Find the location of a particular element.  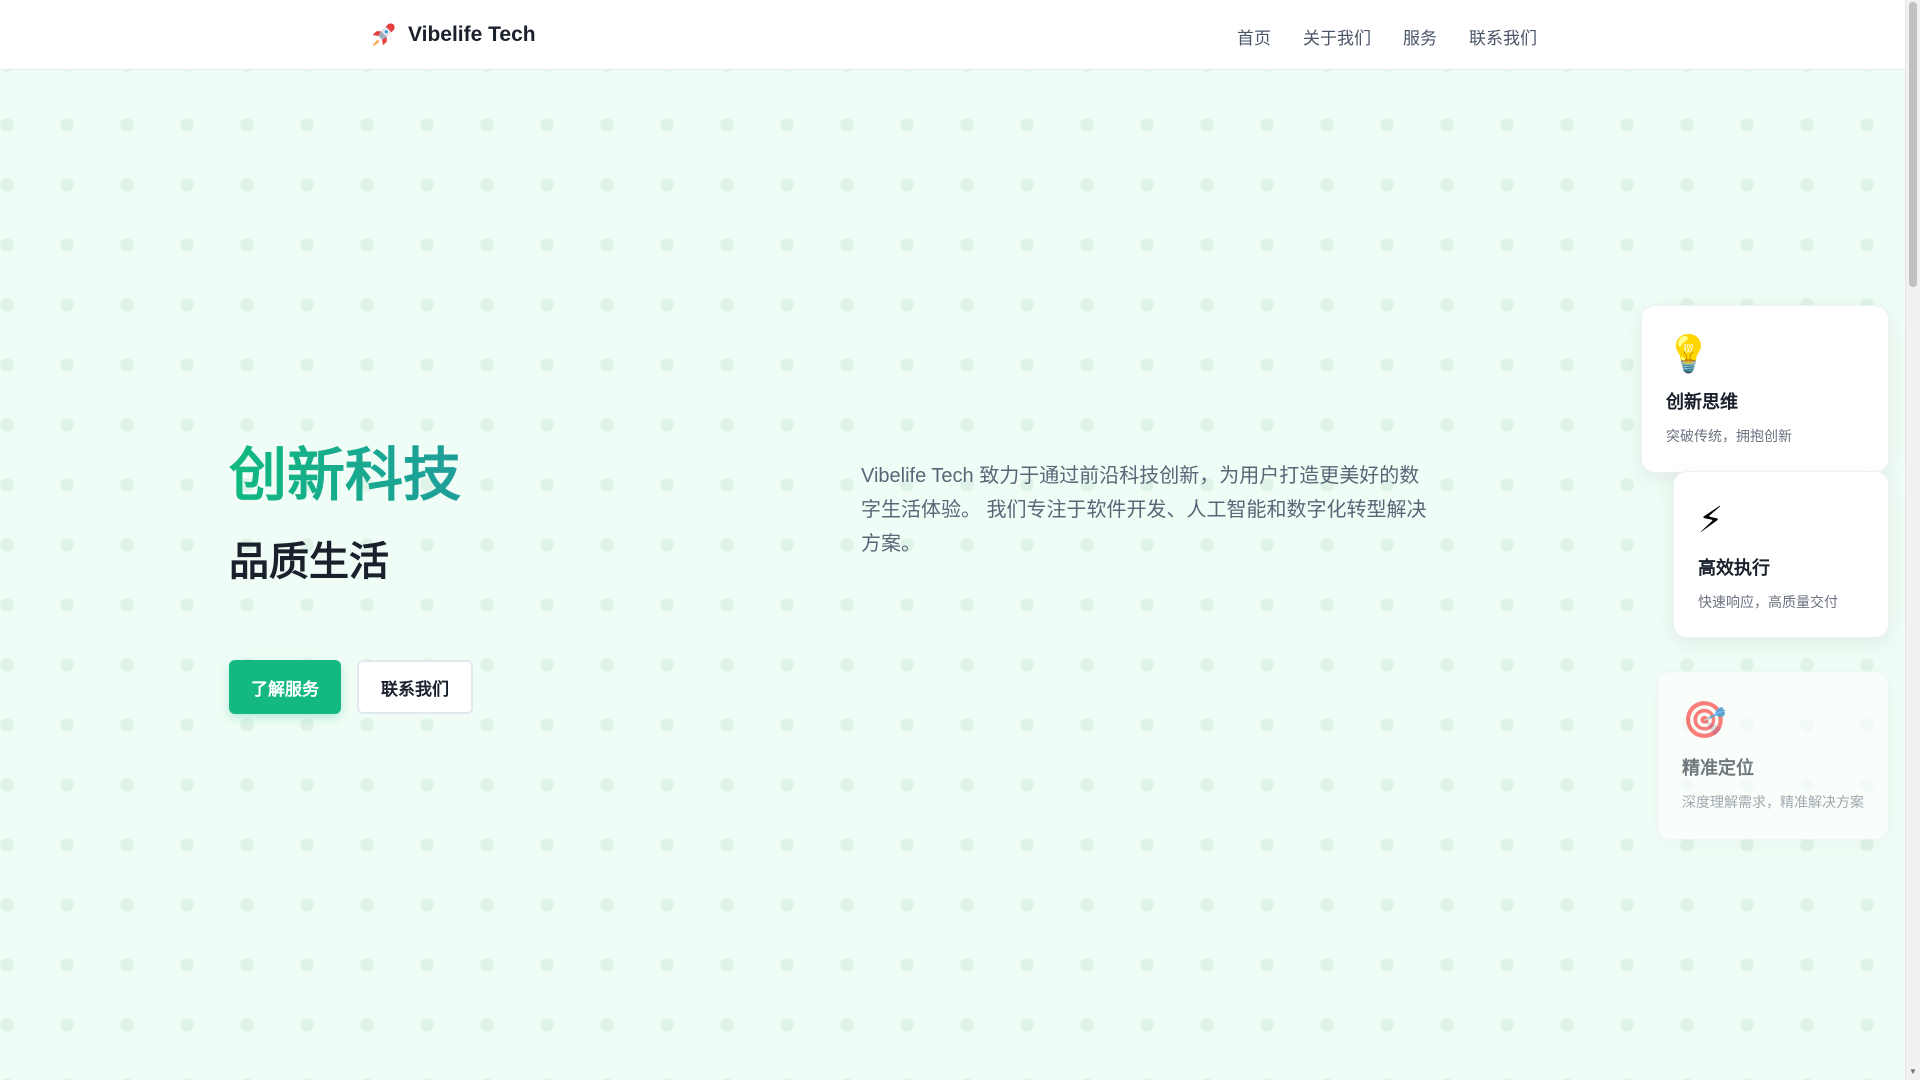

contact-us-button: 联系我们 is located at coordinates (415, 687).